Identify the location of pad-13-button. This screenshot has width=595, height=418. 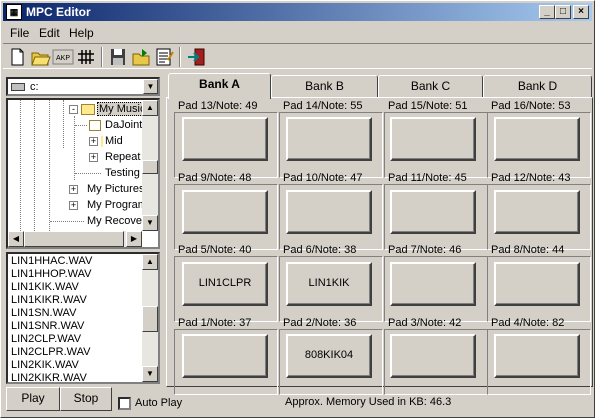
(225, 139).